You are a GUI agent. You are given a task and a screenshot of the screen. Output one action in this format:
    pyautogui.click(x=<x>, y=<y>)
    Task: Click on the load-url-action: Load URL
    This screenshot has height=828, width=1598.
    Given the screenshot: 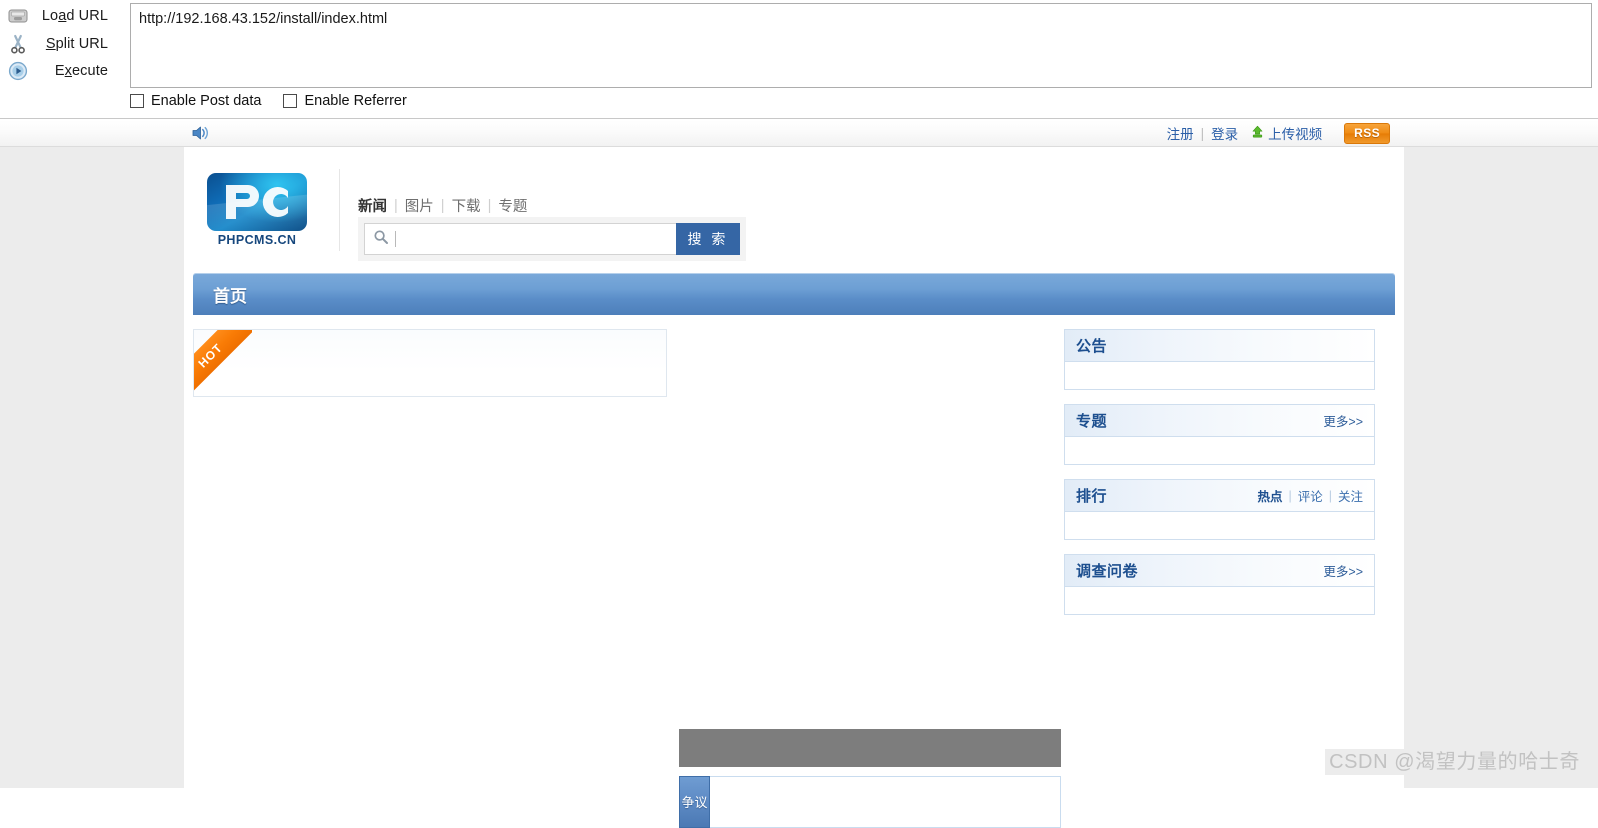 What is the action you would take?
    pyautogui.click(x=64, y=15)
    